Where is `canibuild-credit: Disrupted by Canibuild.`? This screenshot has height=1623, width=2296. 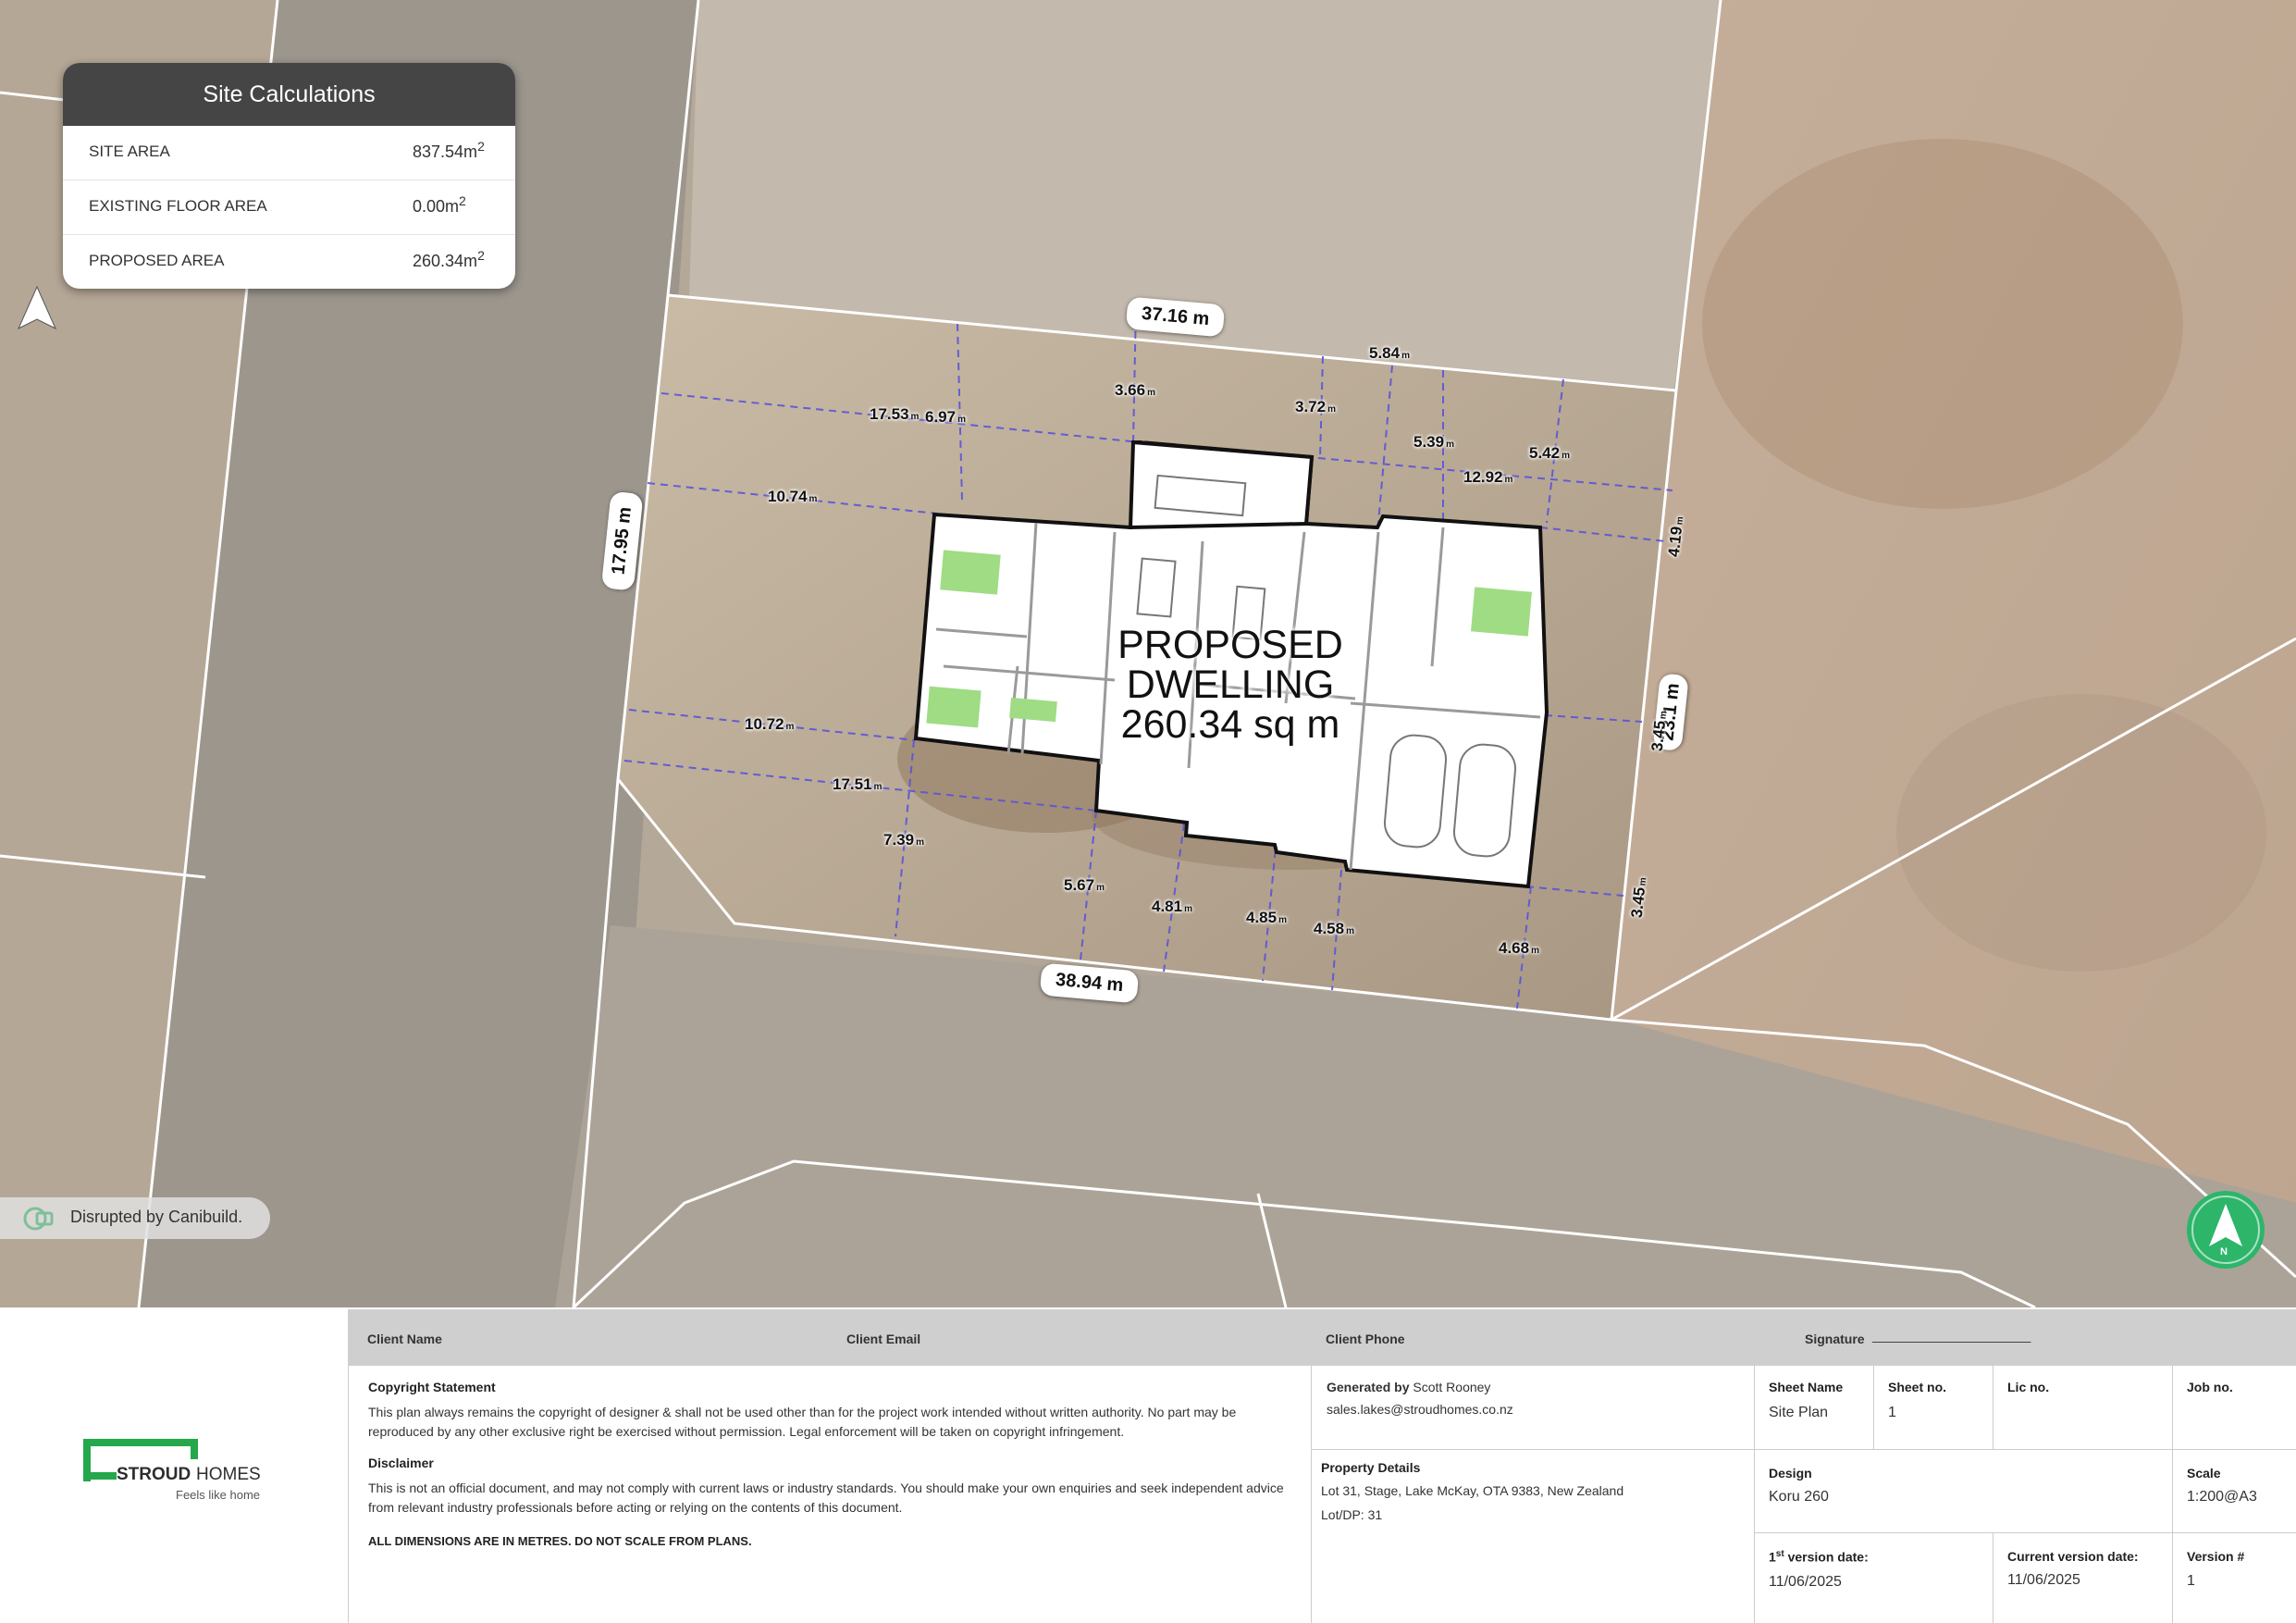
canibuild-credit: Disrupted by Canibuild. is located at coordinates (135, 1218).